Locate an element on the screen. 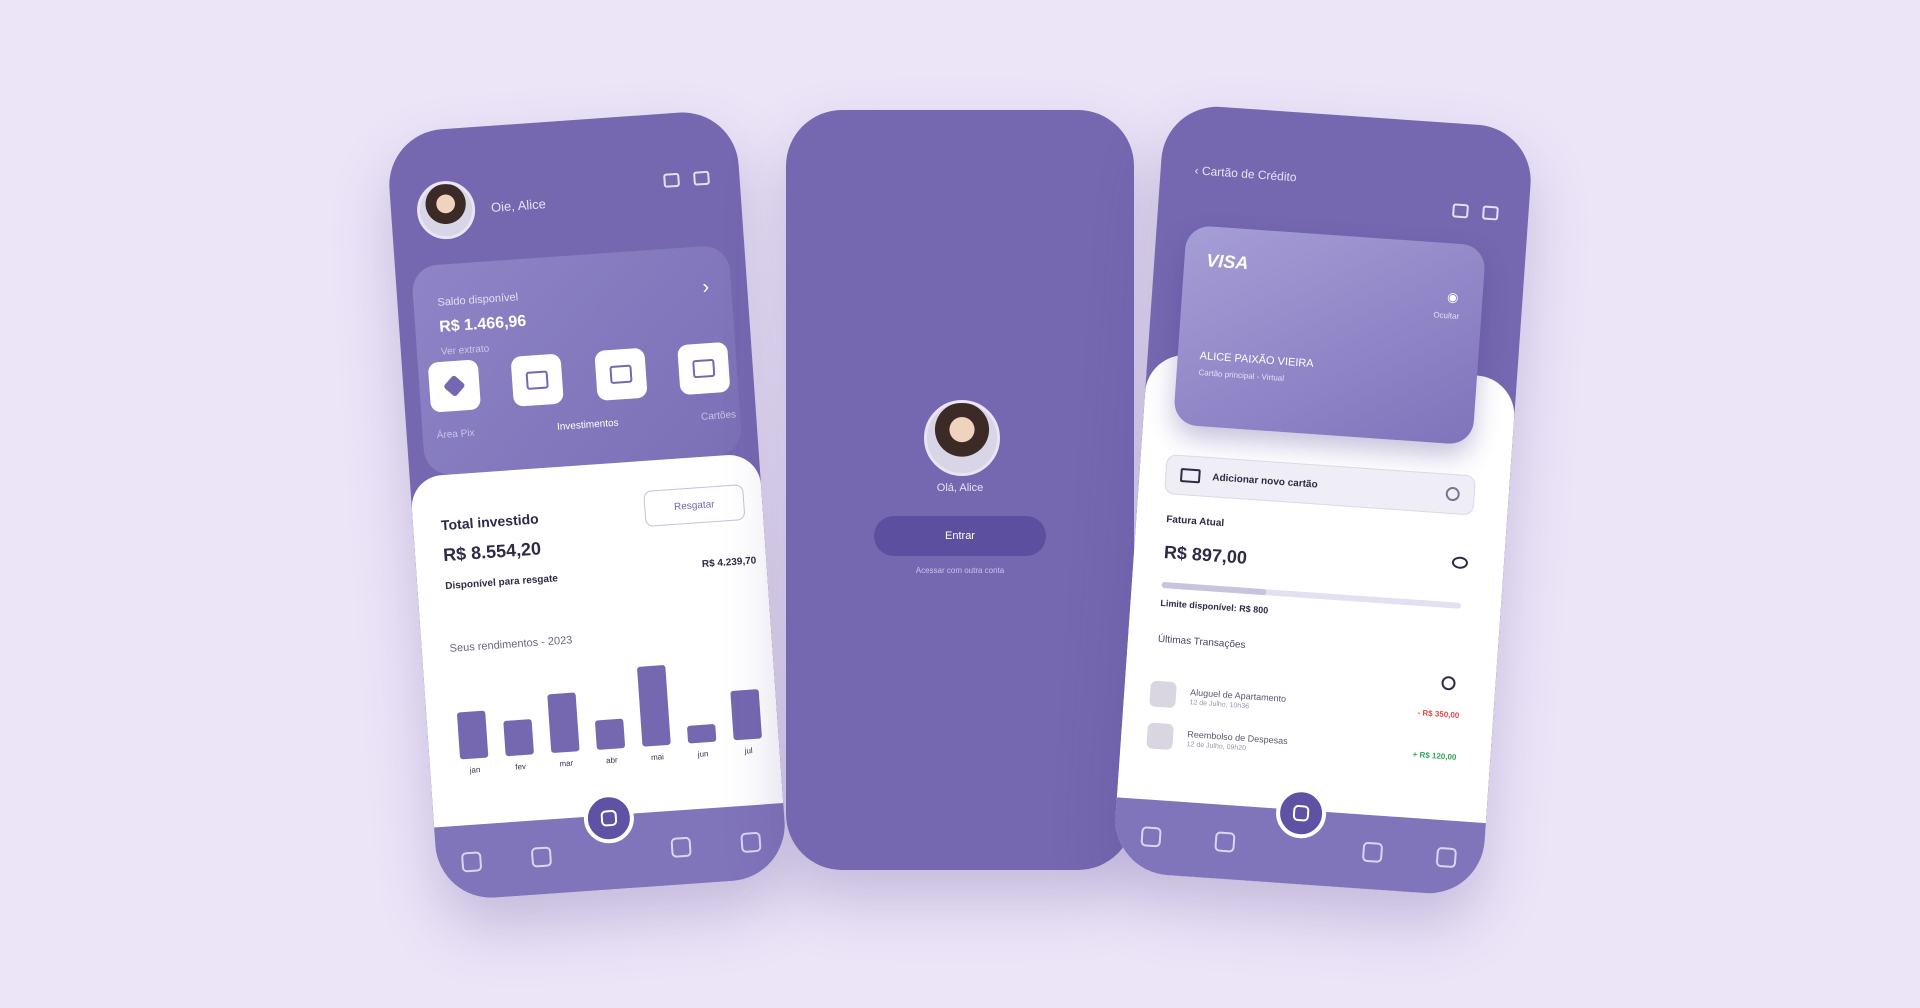 The image size is (1920, 1008). login-greeting: Olá, Alice is located at coordinates (960, 488).